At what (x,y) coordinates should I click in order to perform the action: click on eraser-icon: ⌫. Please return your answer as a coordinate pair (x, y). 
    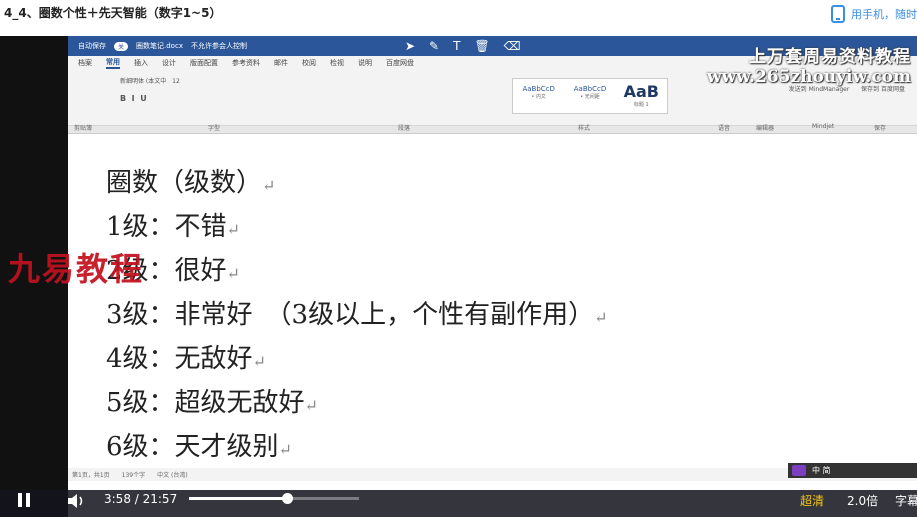
    Looking at the image, I should click on (512, 46).